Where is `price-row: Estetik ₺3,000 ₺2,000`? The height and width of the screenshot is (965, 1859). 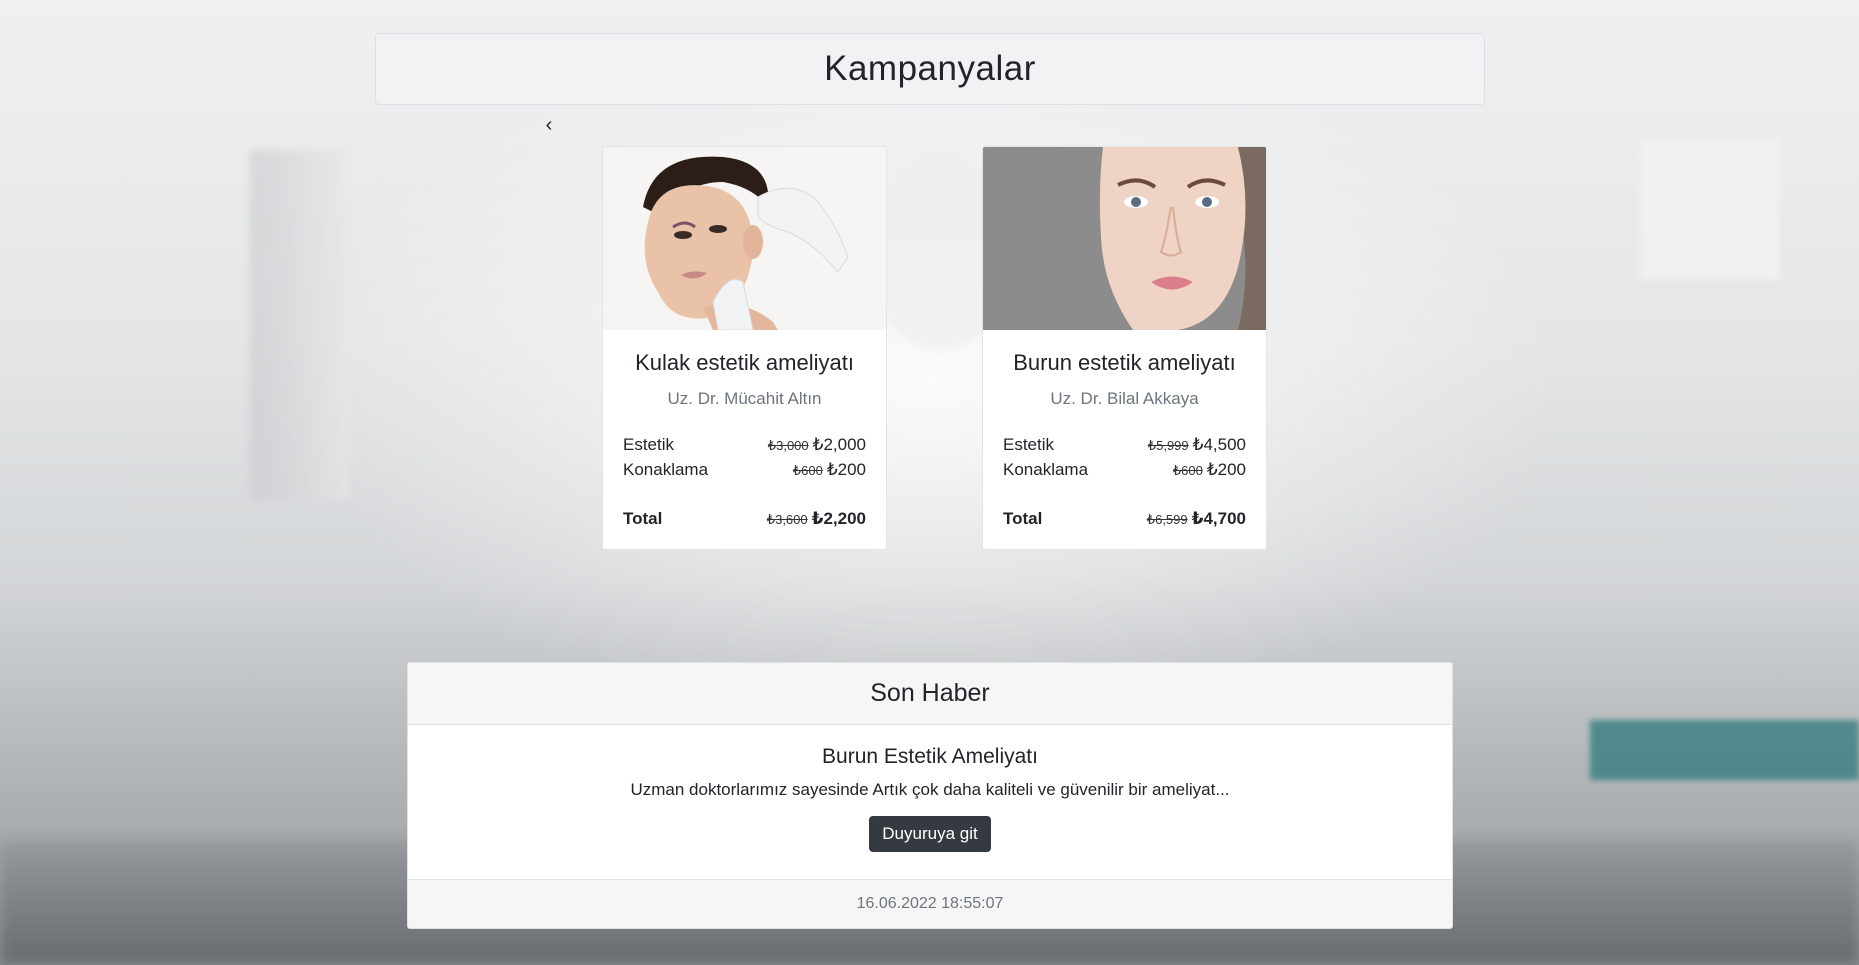
price-row: Estetik ₺3,000 ₺2,000 is located at coordinates (744, 445).